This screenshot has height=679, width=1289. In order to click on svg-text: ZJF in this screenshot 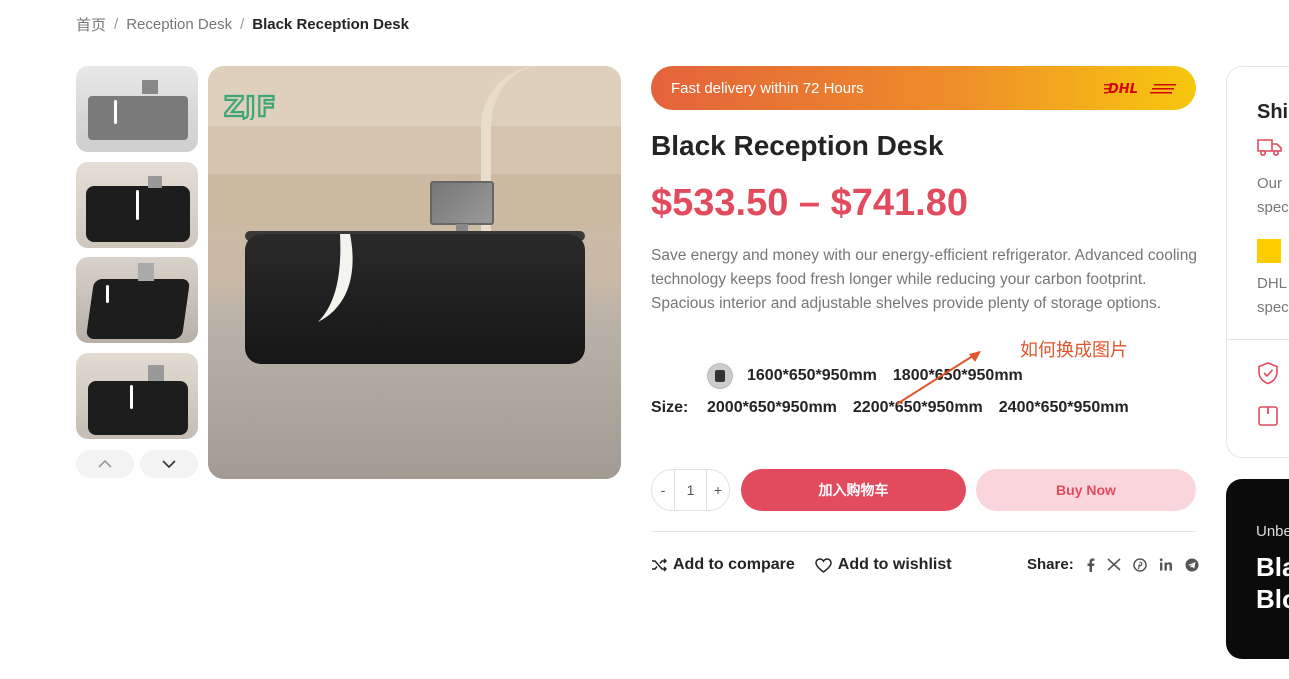, I will do `click(250, 105)`.